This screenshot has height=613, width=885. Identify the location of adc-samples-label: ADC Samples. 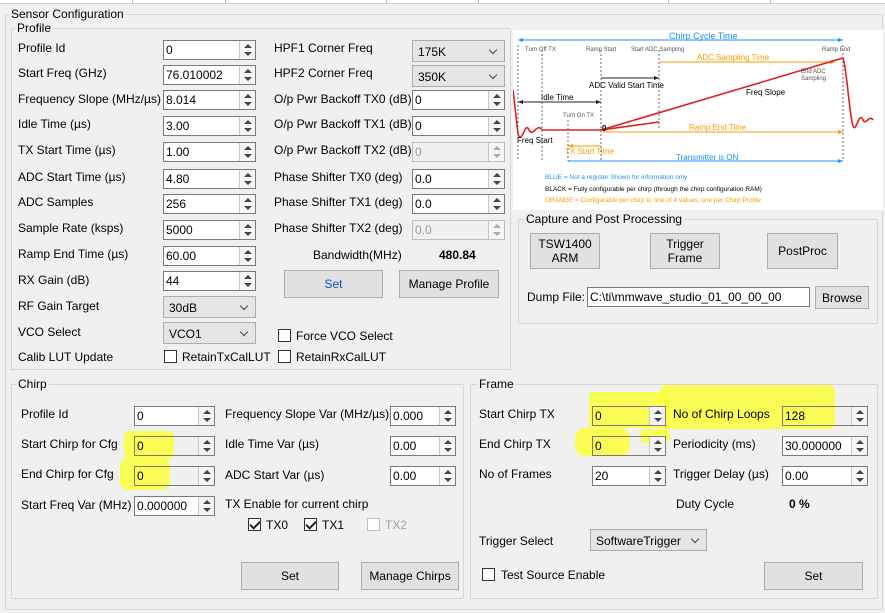
(56, 202).